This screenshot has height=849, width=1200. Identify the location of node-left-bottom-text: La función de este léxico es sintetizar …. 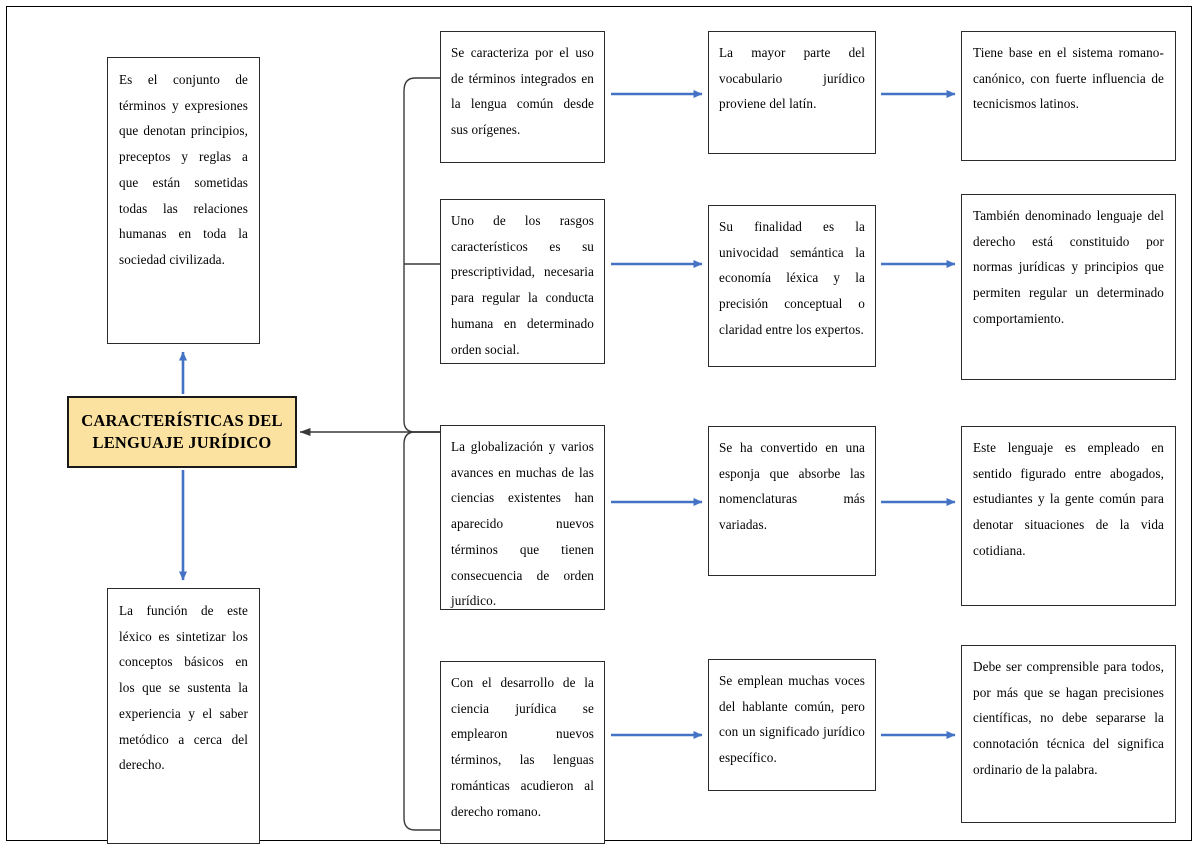
(183, 688).